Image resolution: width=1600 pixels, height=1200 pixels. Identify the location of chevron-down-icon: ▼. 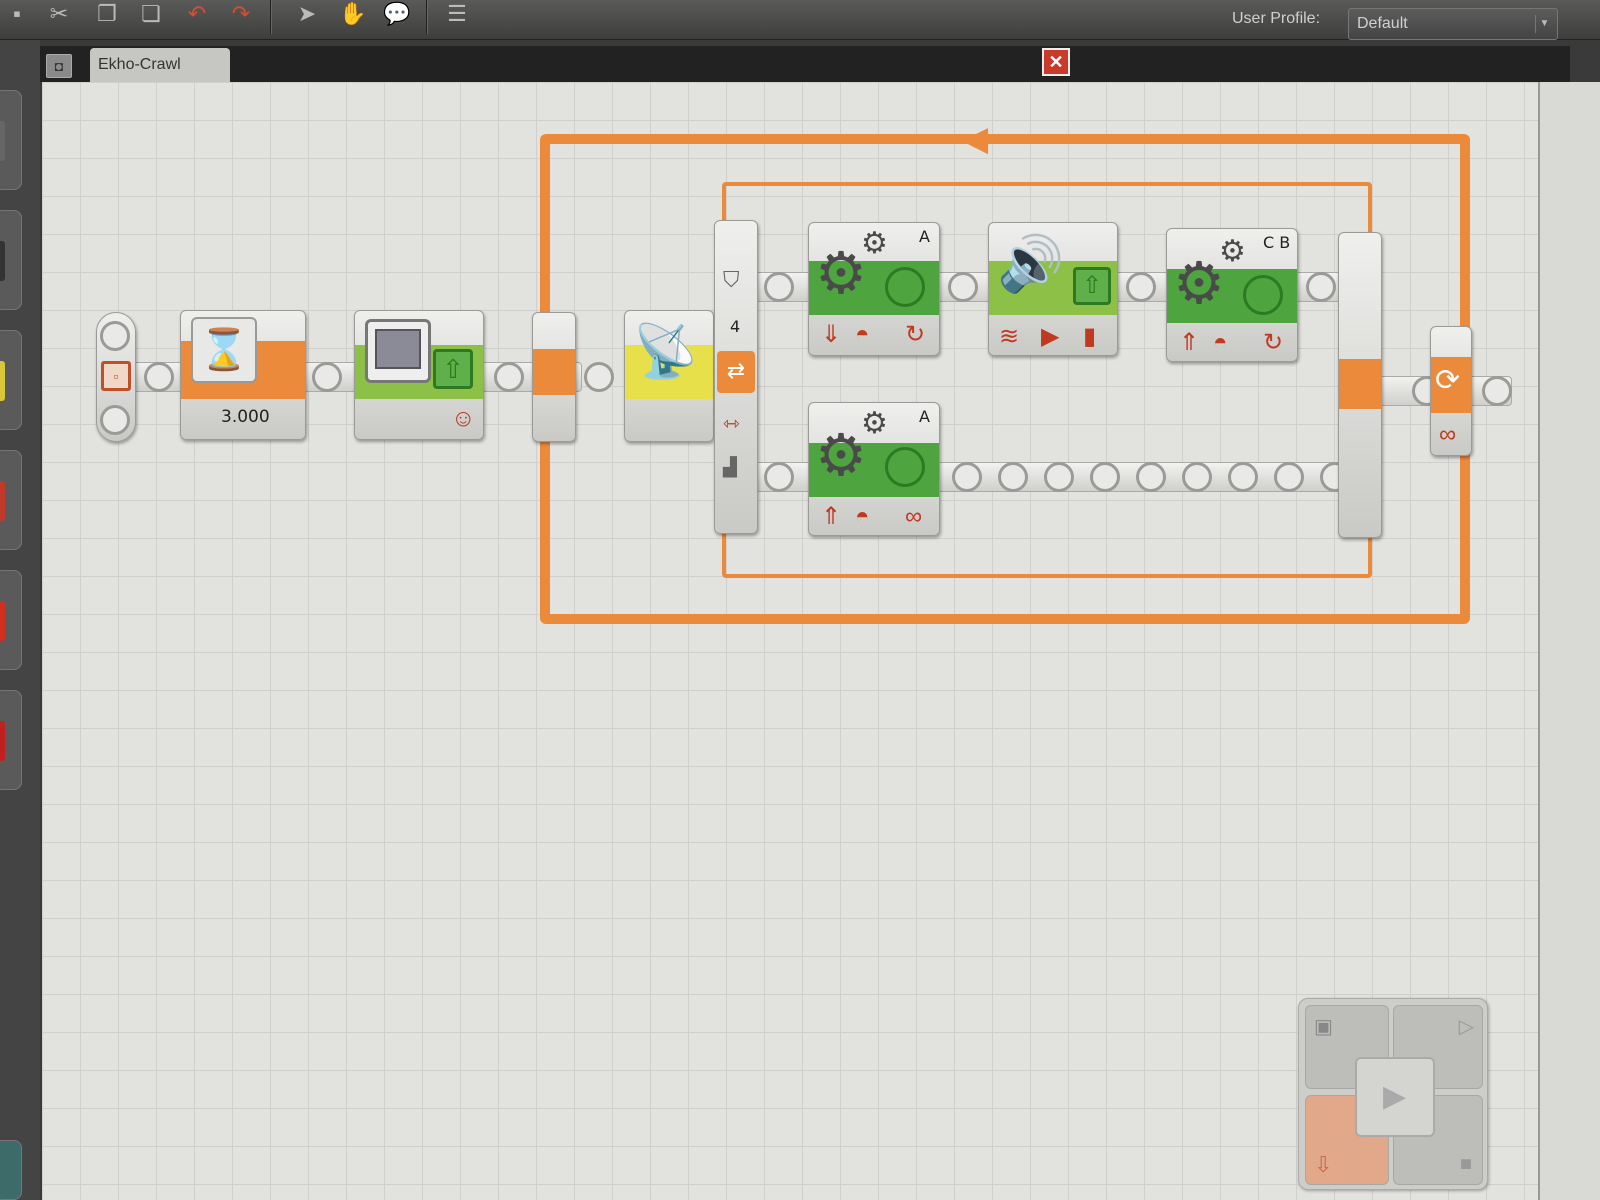
(1544, 24).